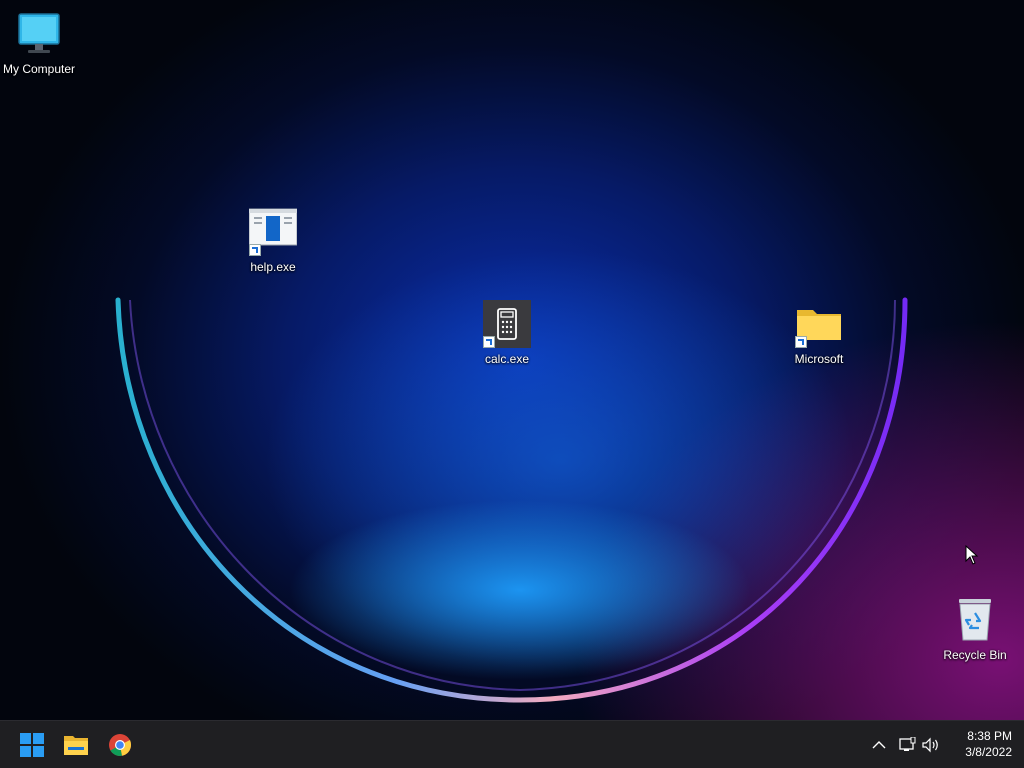 This screenshot has width=1024, height=768. I want to click on clock-time: 8:38 PM, so click(989, 736).